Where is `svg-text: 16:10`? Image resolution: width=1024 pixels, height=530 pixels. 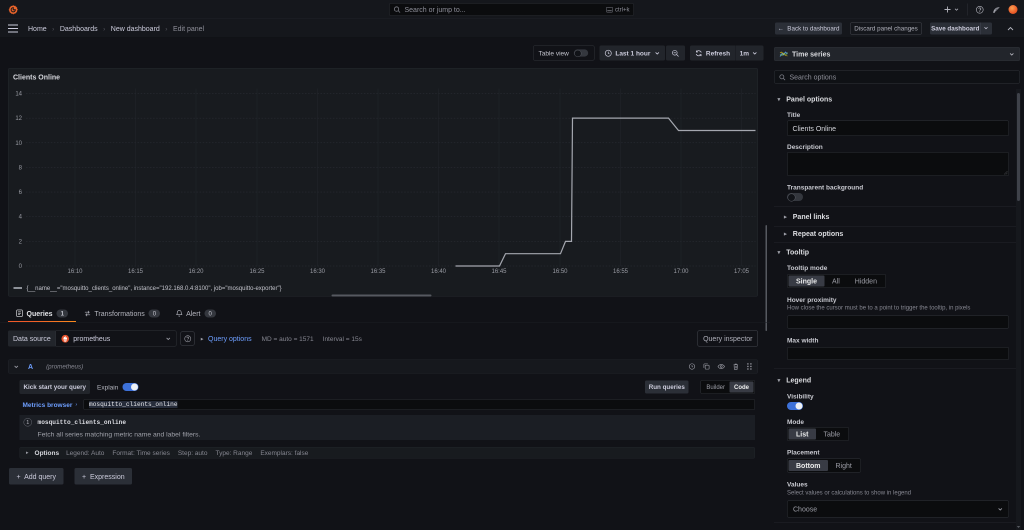 svg-text: 16:10 is located at coordinates (75, 272).